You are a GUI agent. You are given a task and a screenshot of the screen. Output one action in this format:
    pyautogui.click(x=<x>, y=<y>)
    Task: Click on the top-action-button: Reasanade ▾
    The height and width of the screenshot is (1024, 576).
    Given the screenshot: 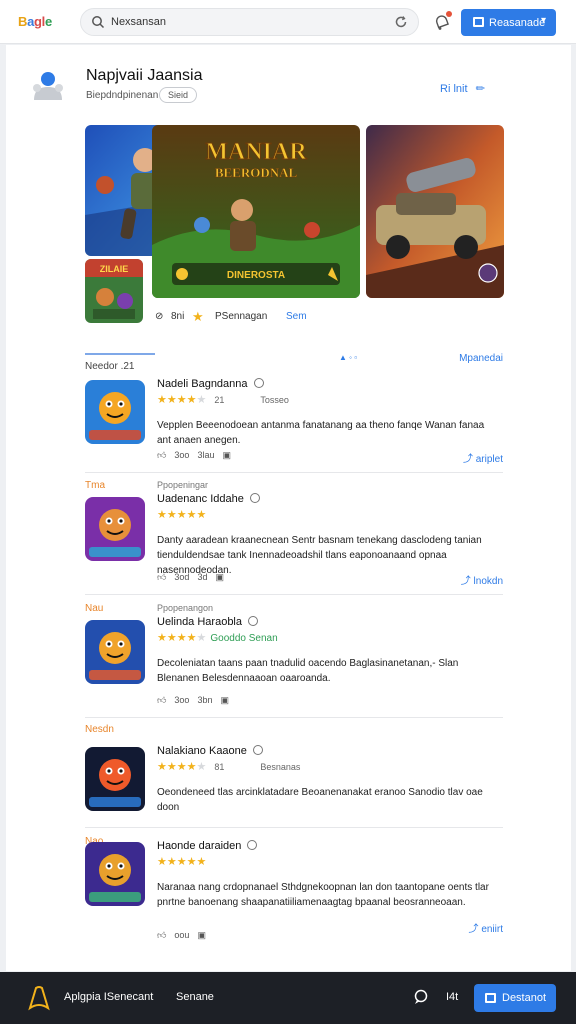 What is the action you would take?
    pyautogui.click(x=508, y=22)
    